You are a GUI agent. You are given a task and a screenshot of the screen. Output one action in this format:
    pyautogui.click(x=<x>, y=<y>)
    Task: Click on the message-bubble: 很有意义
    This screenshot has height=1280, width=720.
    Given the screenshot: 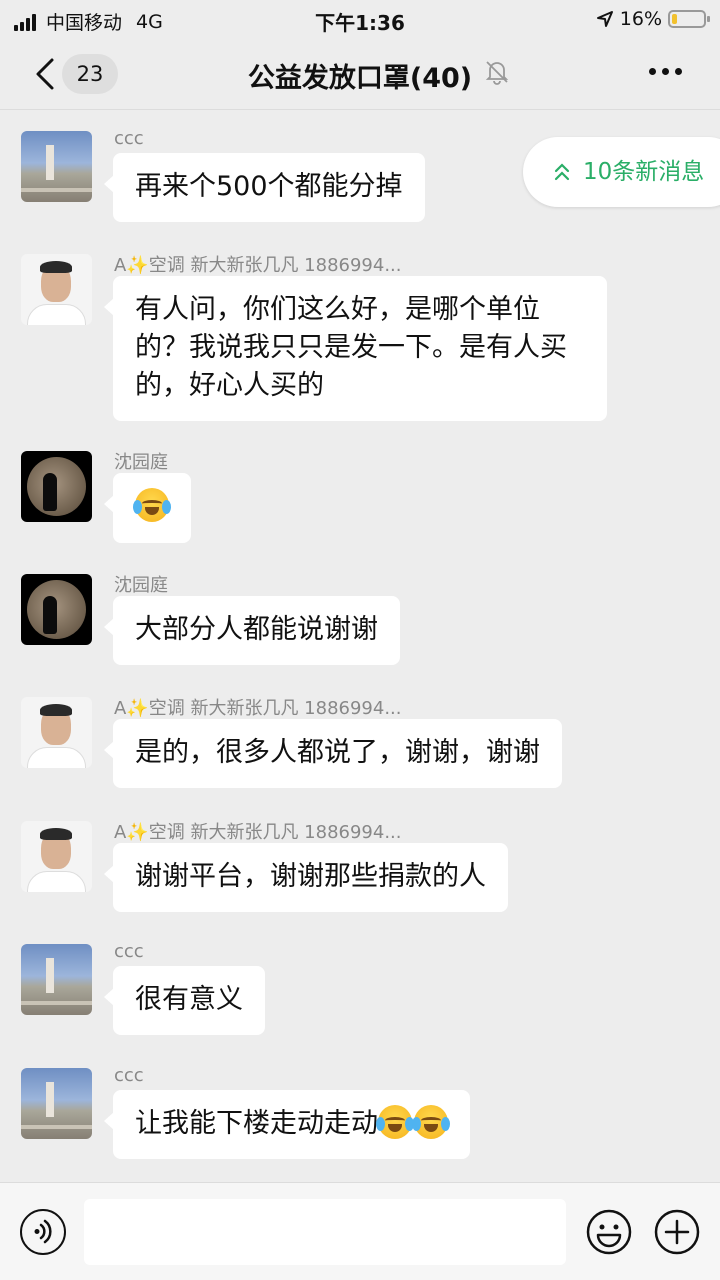 What is the action you would take?
    pyautogui.click(x=184, y=1000)
    